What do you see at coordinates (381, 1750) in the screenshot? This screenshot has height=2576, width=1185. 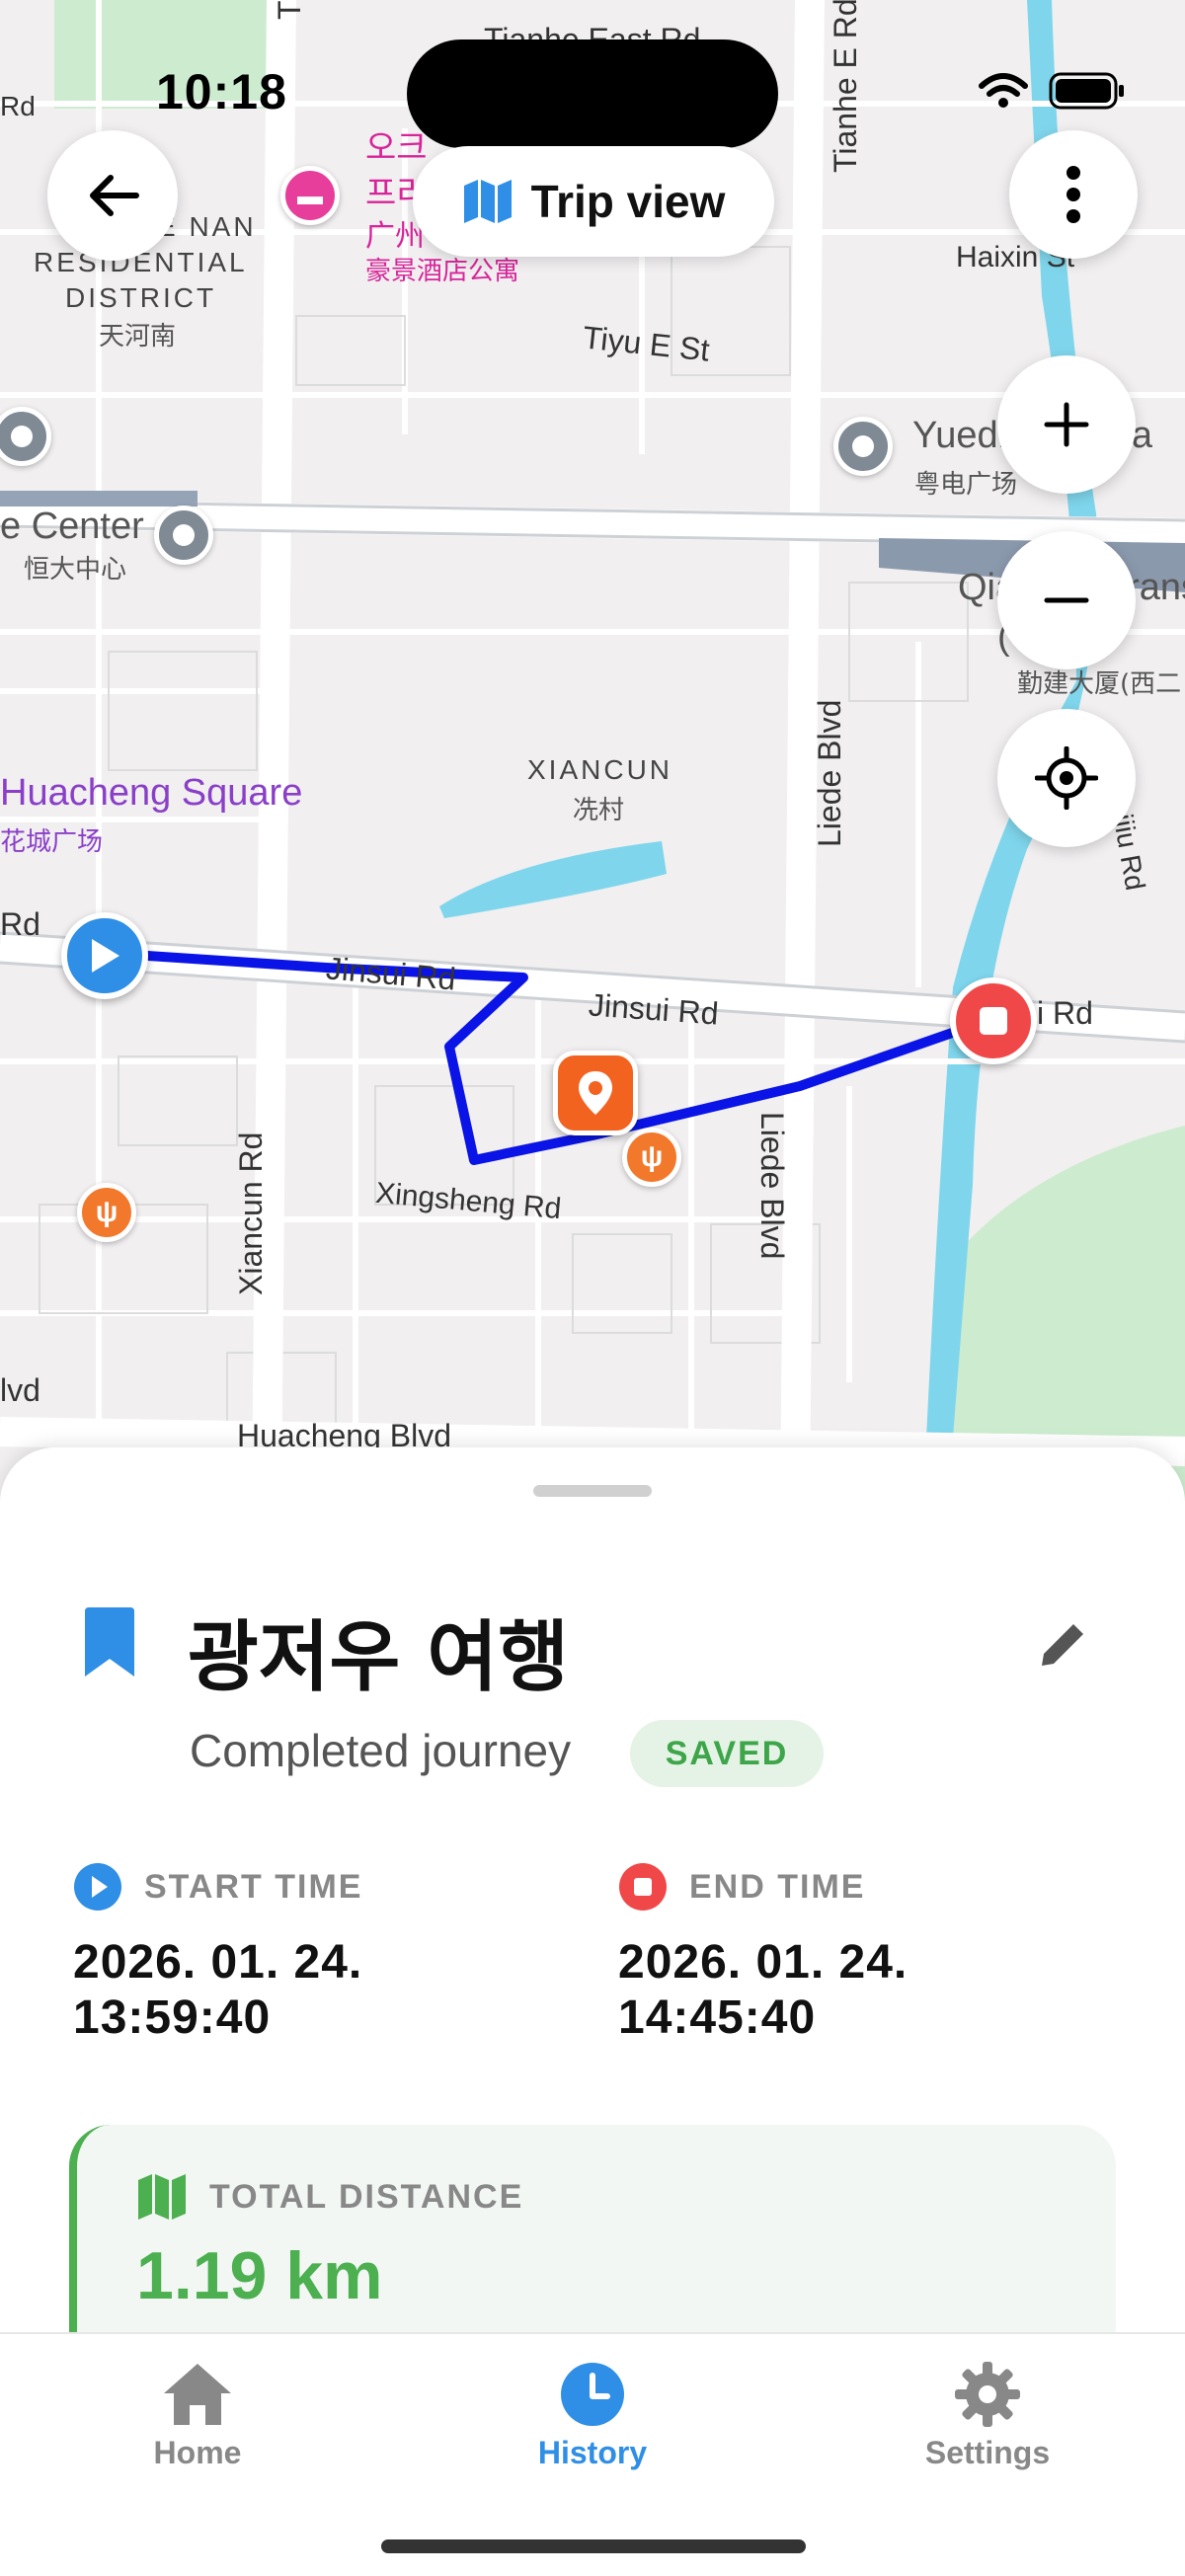 I see `trip-status-text: Completed journey` at bounding box center [381, 1750].